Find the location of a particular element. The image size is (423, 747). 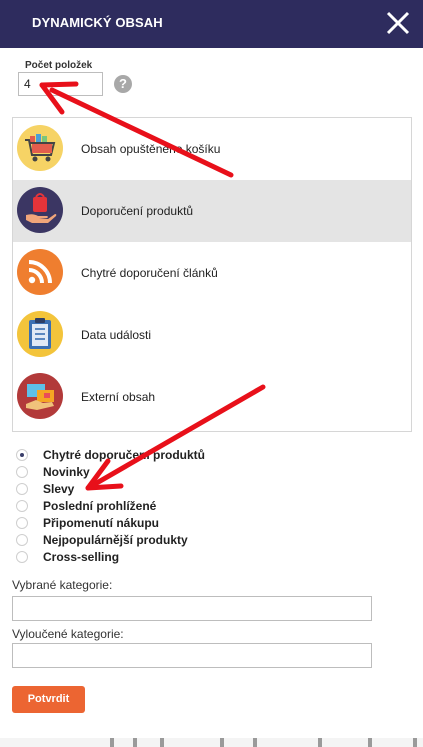

content-type-article-recommendation: Chytré doporučení článků is located at coordinates (212, 273).